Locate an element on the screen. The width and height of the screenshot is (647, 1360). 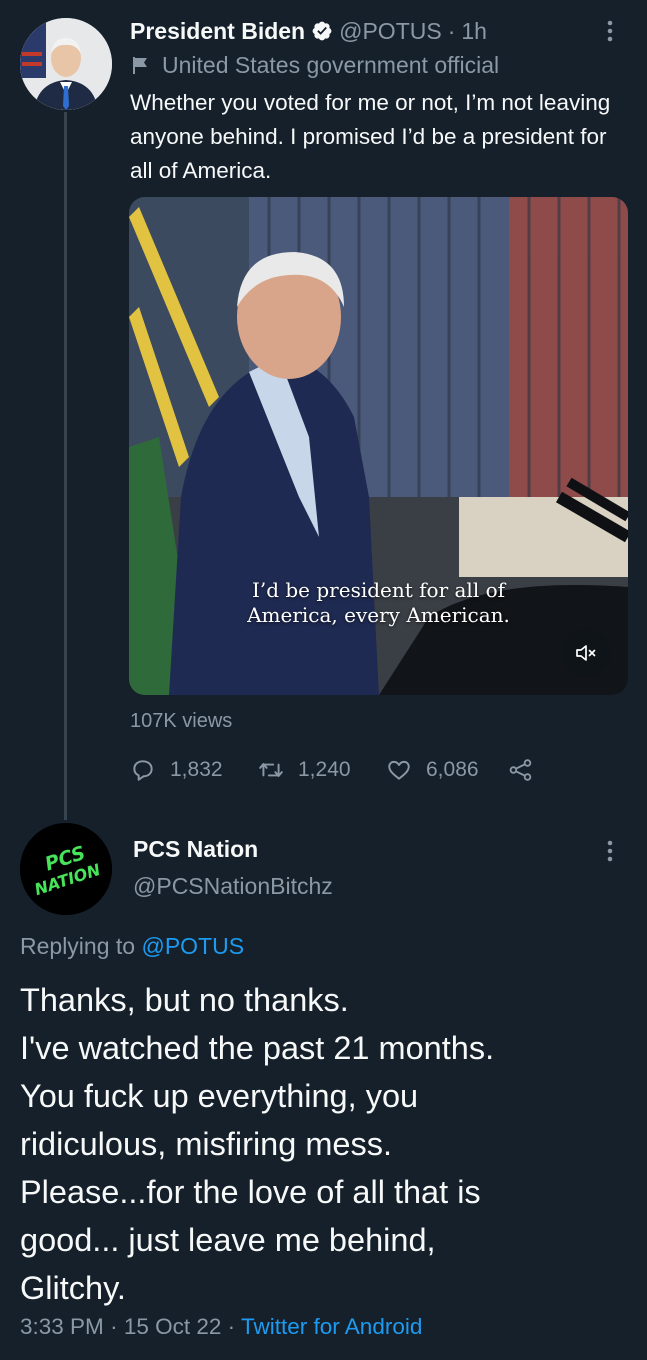
client-link: Twitter for Android is located at coordinates (331, 1326).